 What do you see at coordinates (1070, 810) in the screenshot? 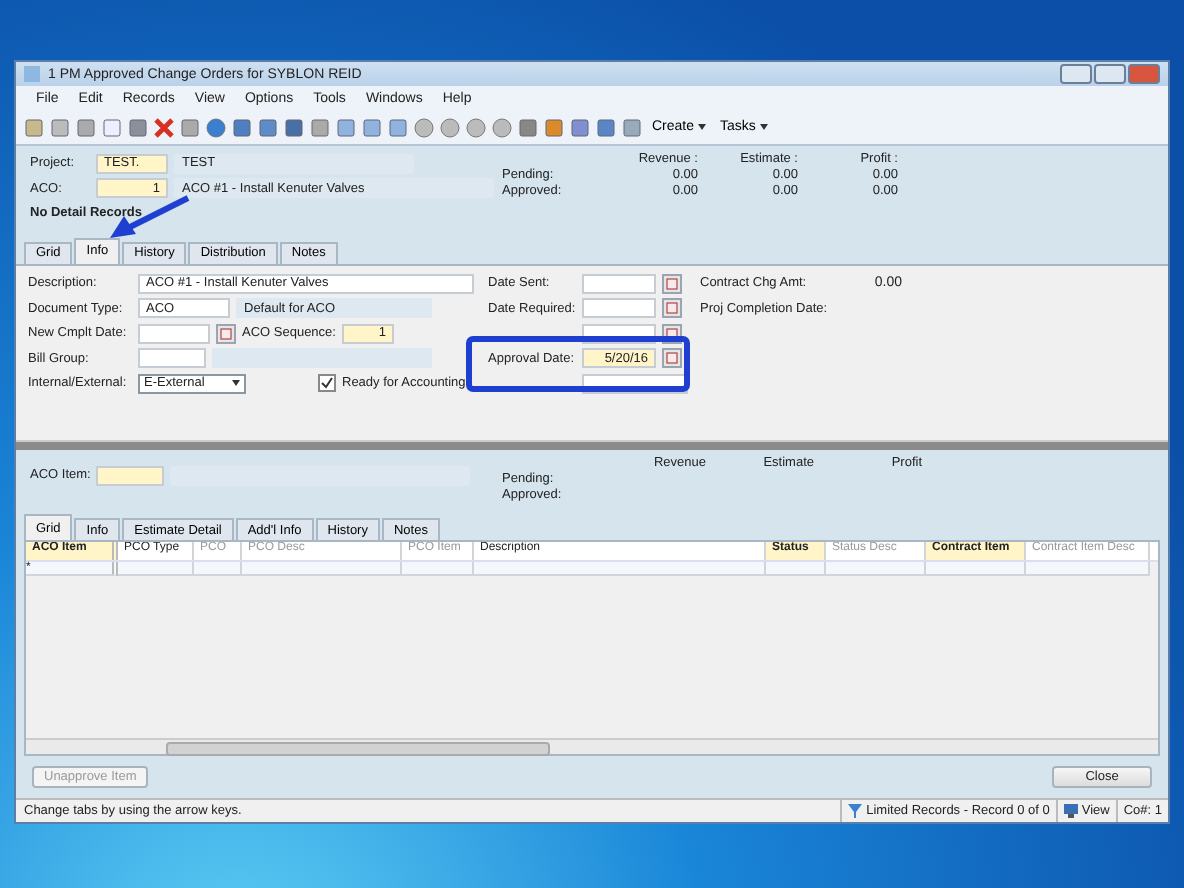
I see `monitor-icon` at bounding box center [1070, 810].